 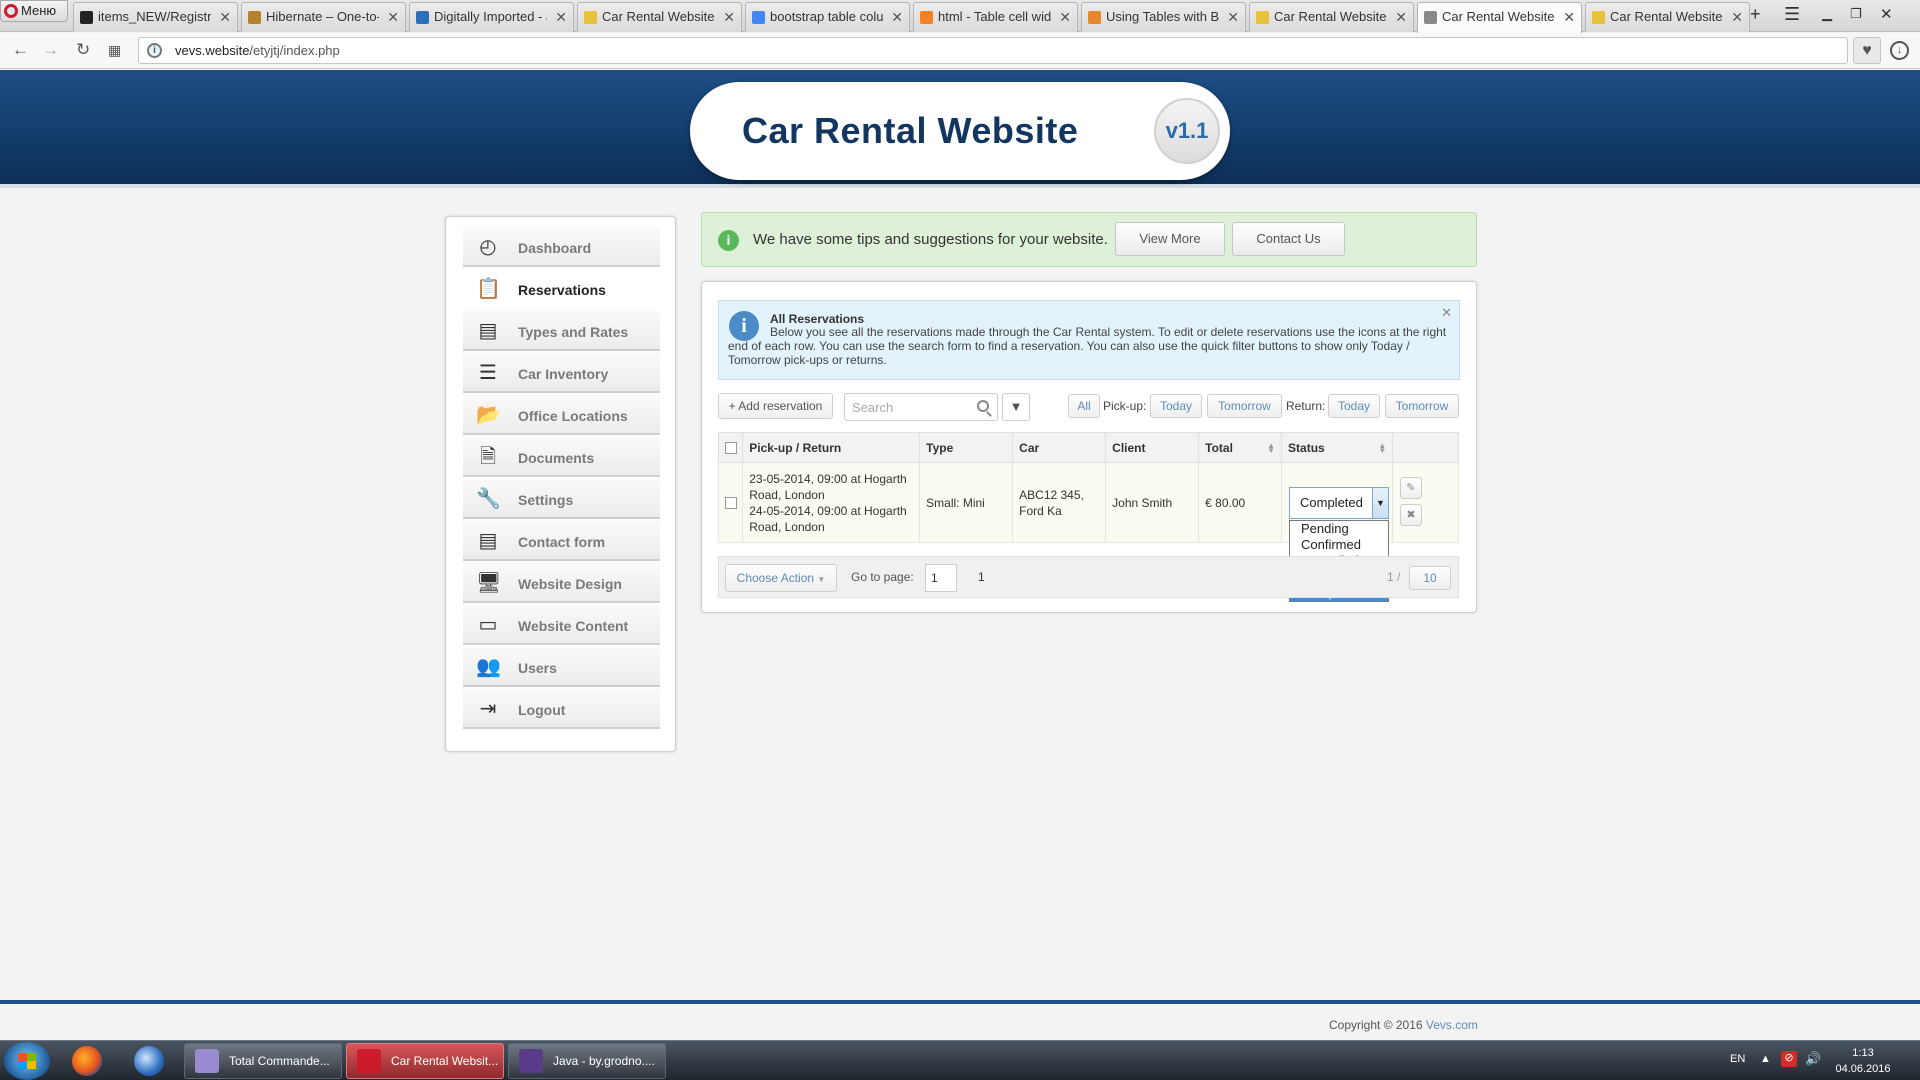 What do you see at coordinates (1792, 14) in the screenshot?
I see `tab-menu-icon: ☰` at bounding box center [1792, 14].